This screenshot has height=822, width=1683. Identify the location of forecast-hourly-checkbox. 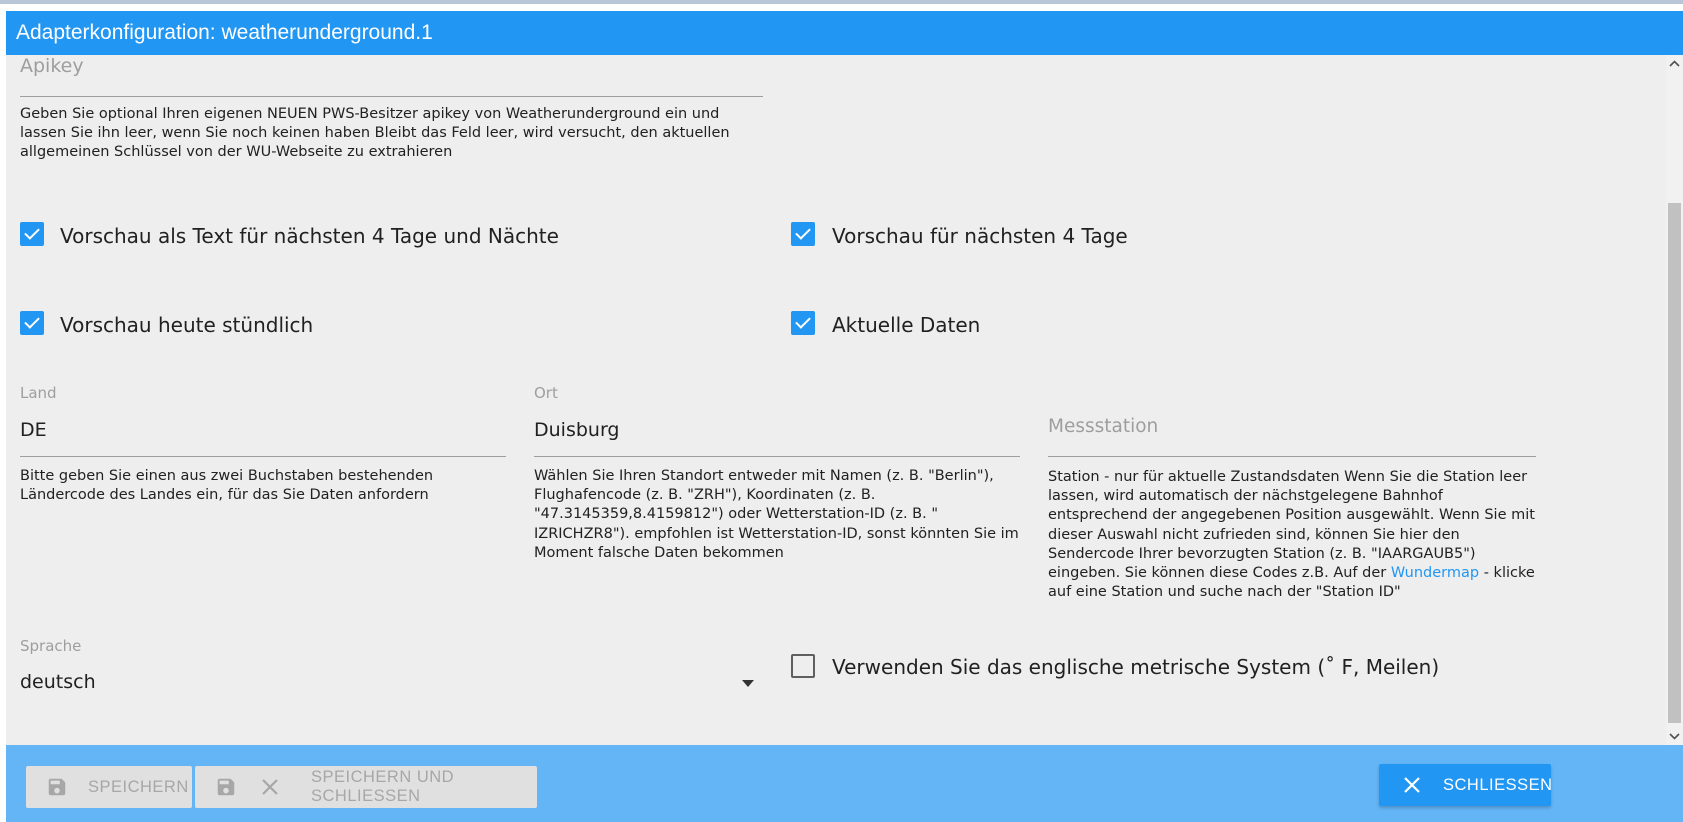
(32, 323).